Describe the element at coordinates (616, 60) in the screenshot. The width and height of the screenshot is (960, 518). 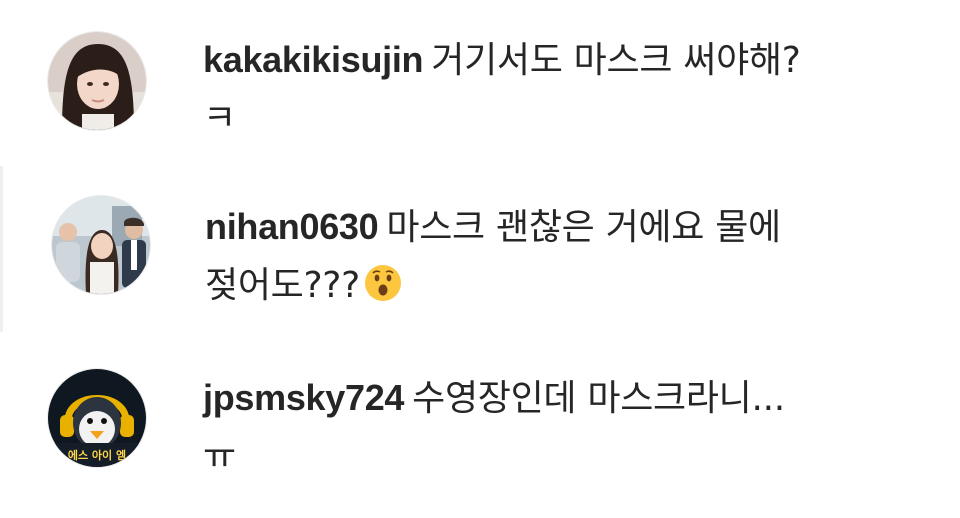
I see `comment-body: 거기서도 마스크 써야해?` at that location.